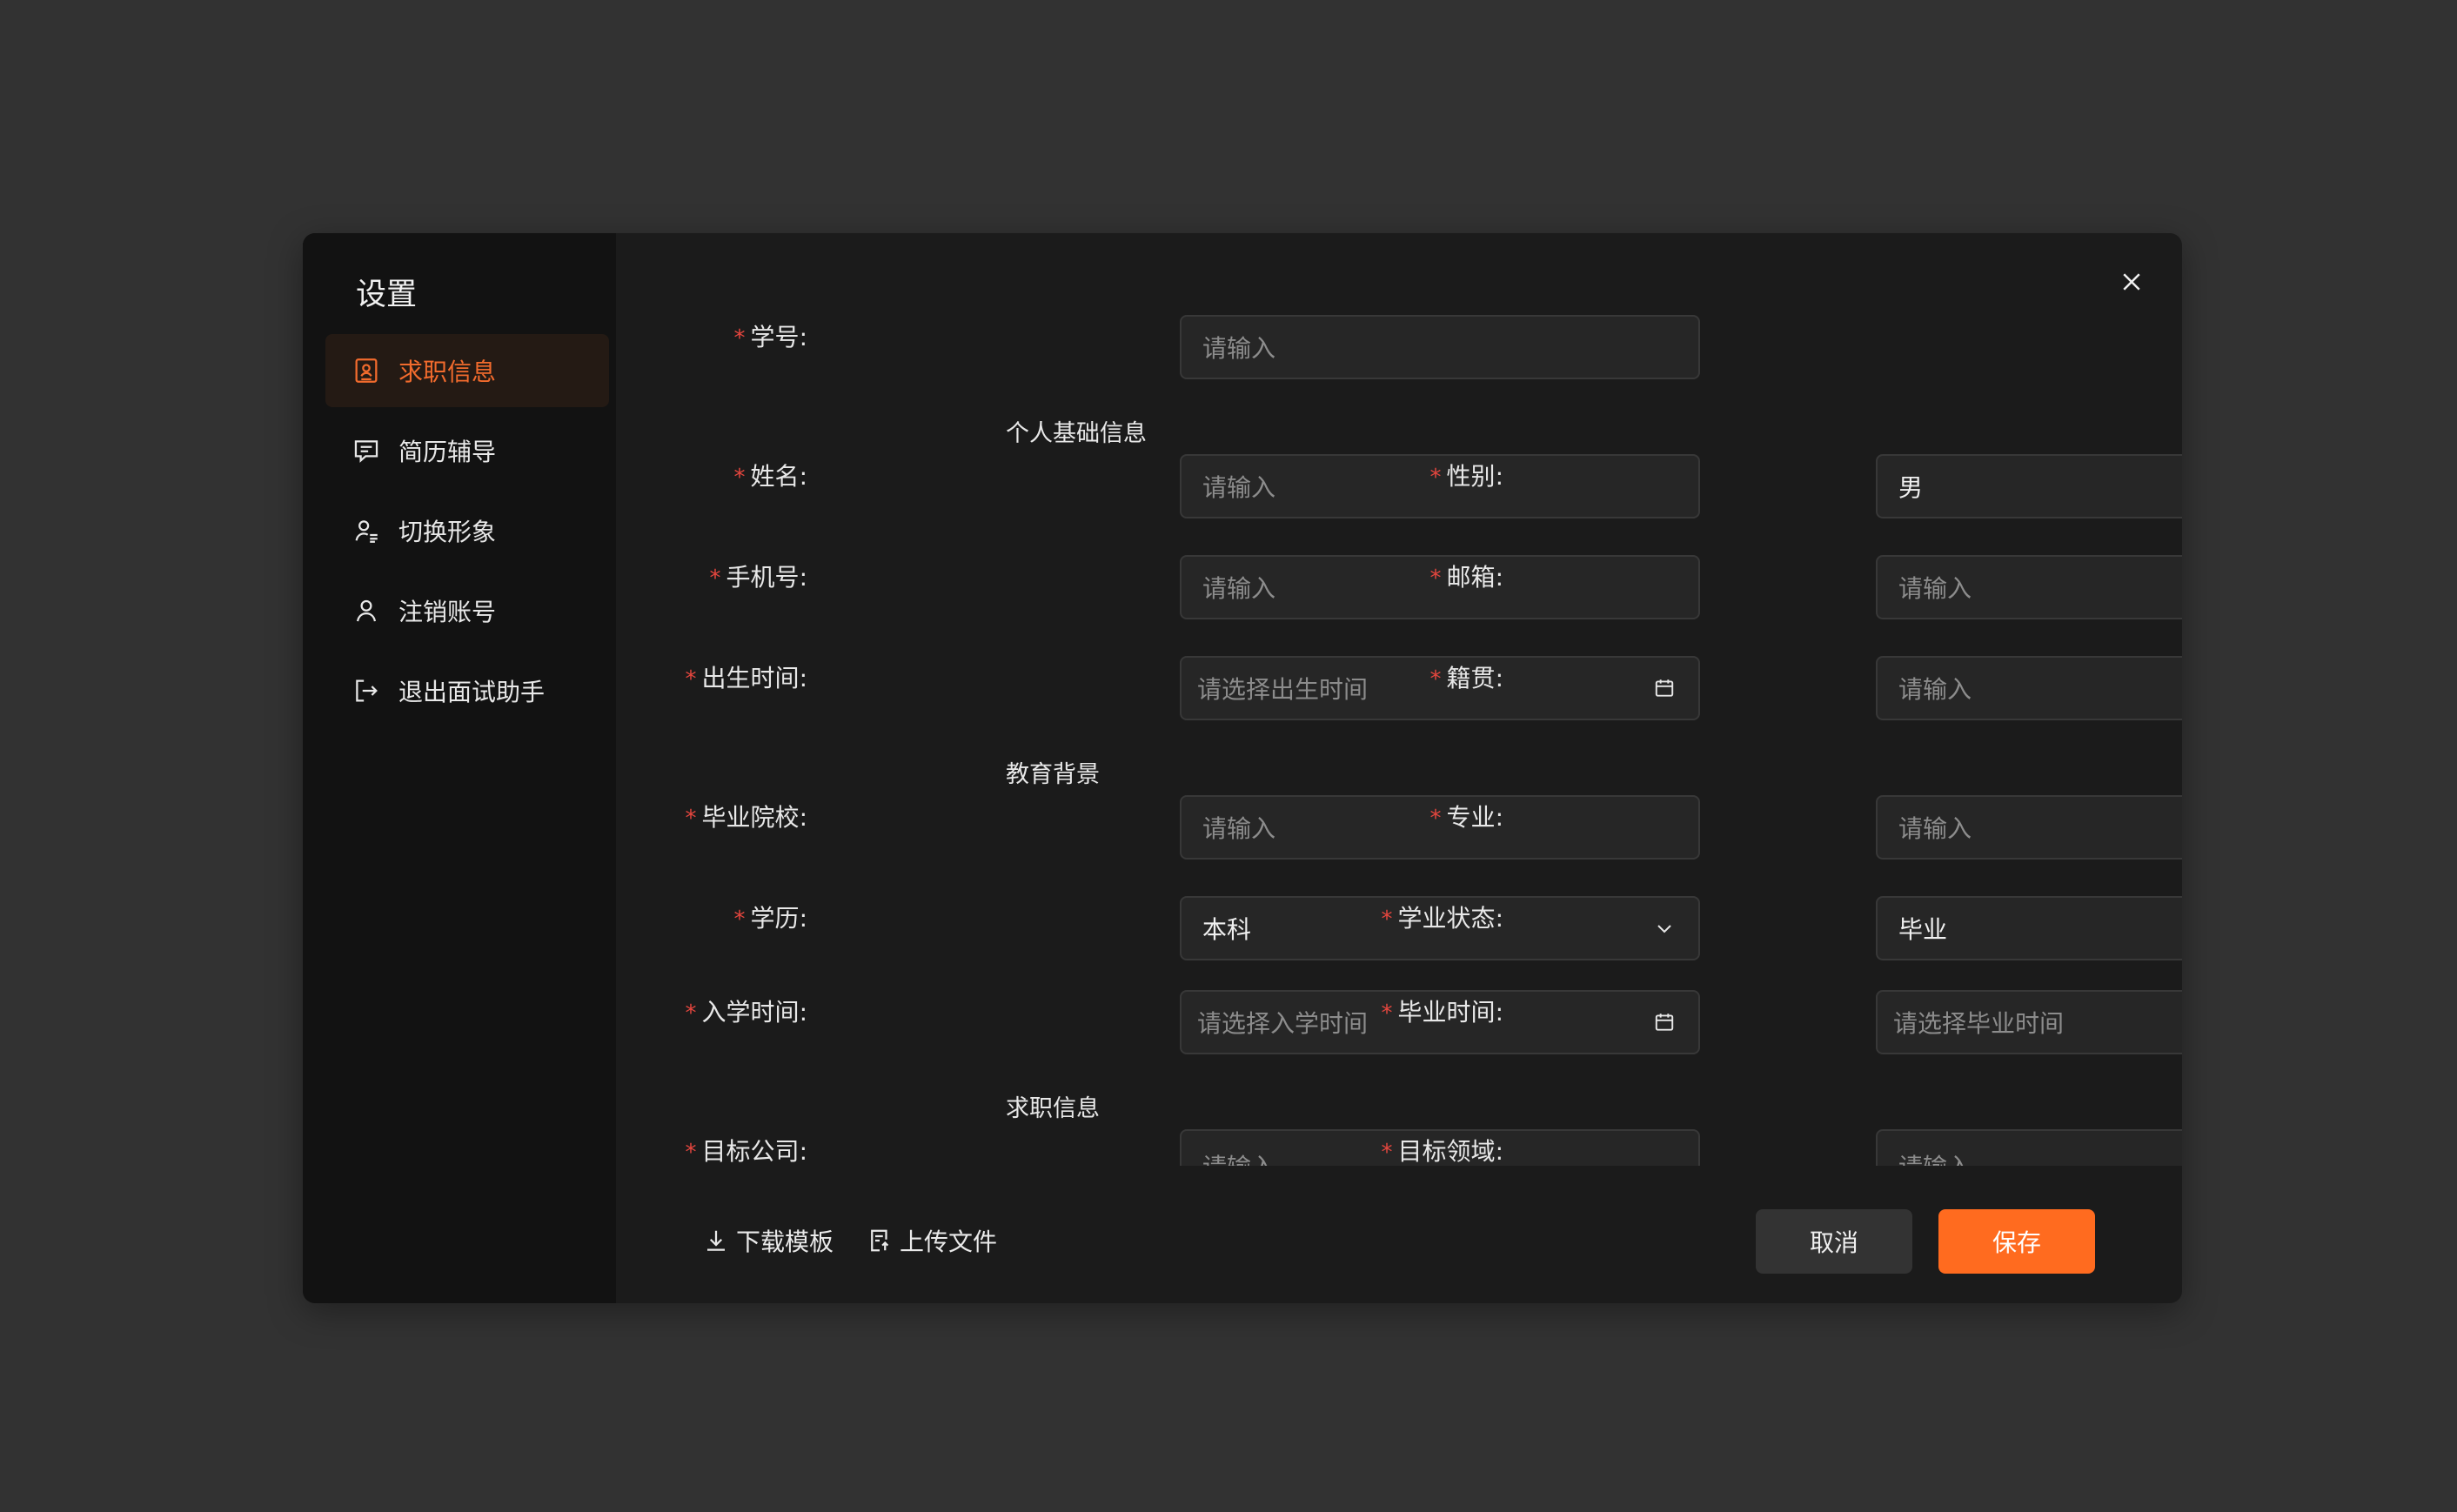 Image resolution: width=2457 pixels, height=1512 pixels. What do you see at coordinates (1442, 1152) in the screenshot?
I see `target-field-label: * 目标领域:` at bounding box center [1442, 1152].